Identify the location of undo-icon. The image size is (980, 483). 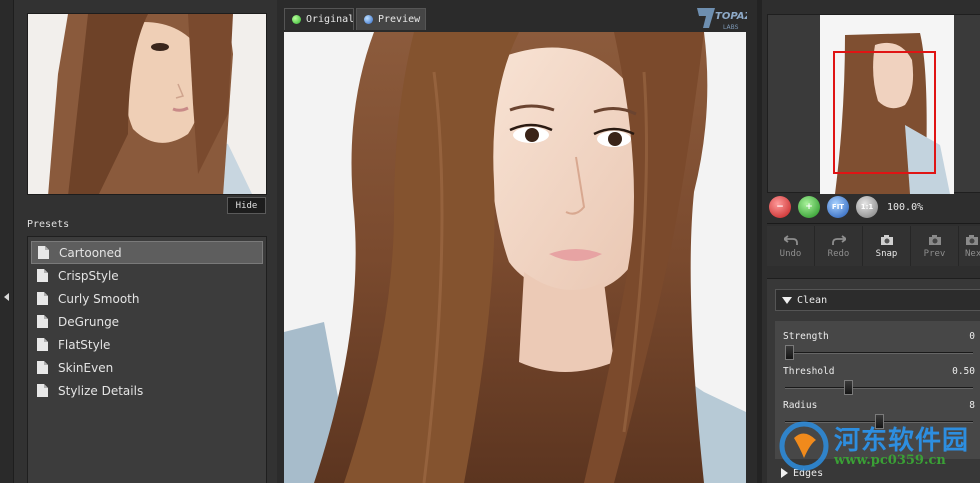
(790, 239).